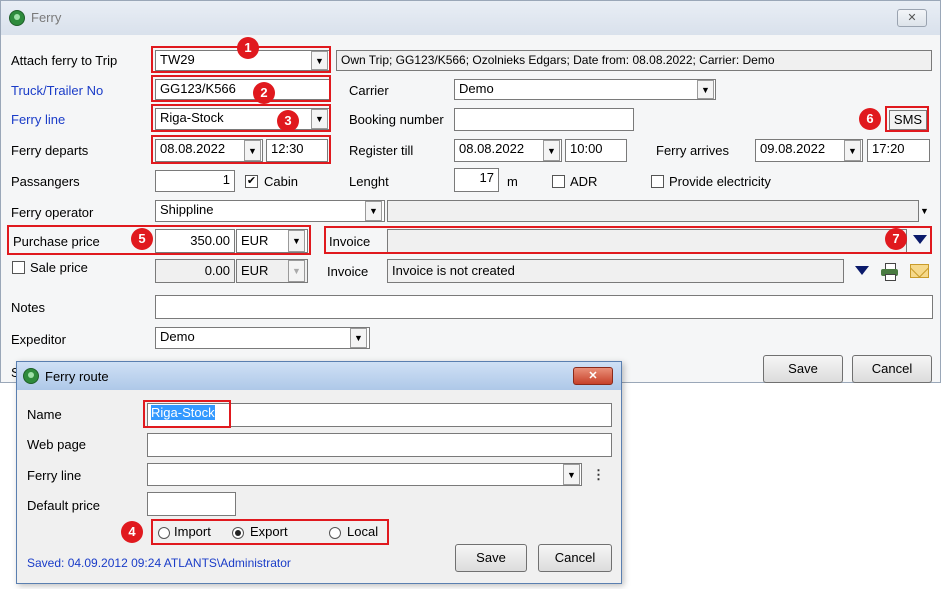 Image resolution: width=941 pixels, height=589 pixels. What do you see at coordinates (270, 211) in the screenshot?
I see `operator-select: Shippline` at bounding box center [270, 211].